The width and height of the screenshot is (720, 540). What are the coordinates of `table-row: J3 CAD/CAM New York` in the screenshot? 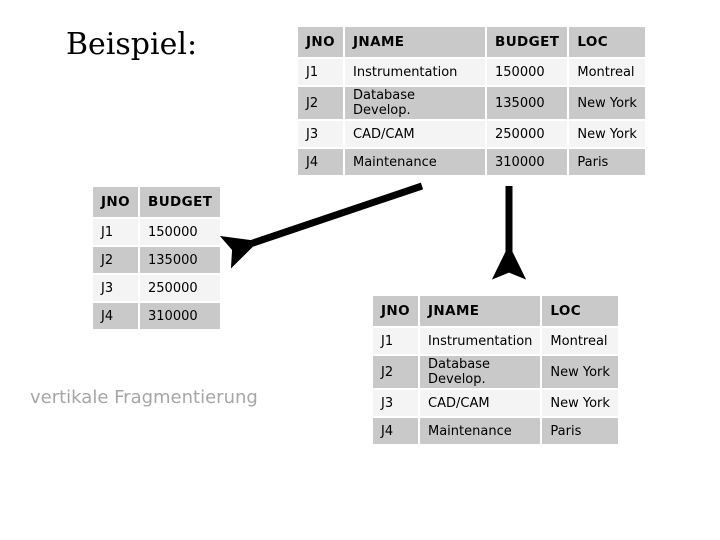 It's located at (495, 403).